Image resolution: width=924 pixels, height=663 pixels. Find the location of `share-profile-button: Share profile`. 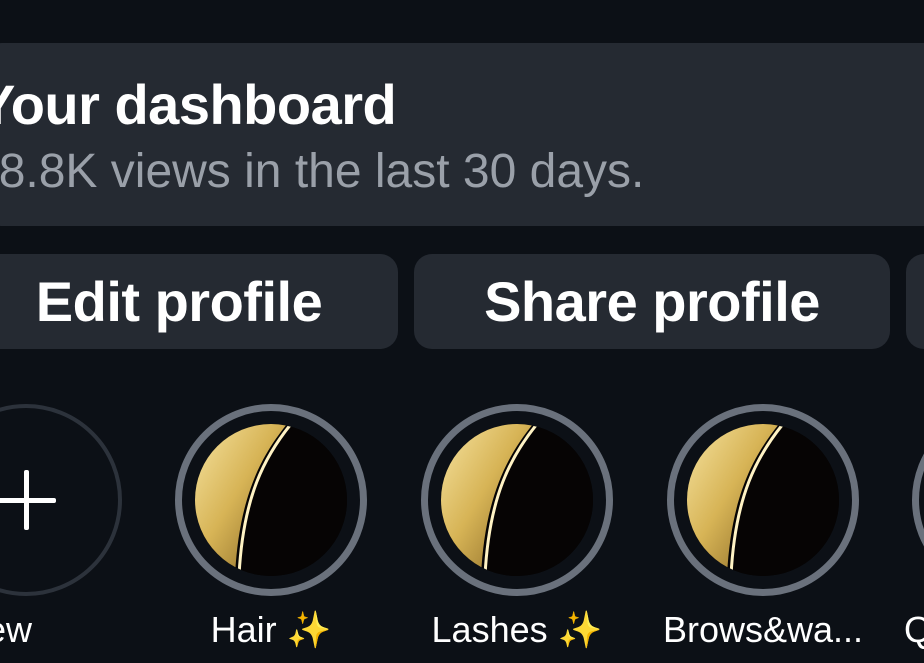

share-profile-button: Share profile is located at coordinates (652, 301).